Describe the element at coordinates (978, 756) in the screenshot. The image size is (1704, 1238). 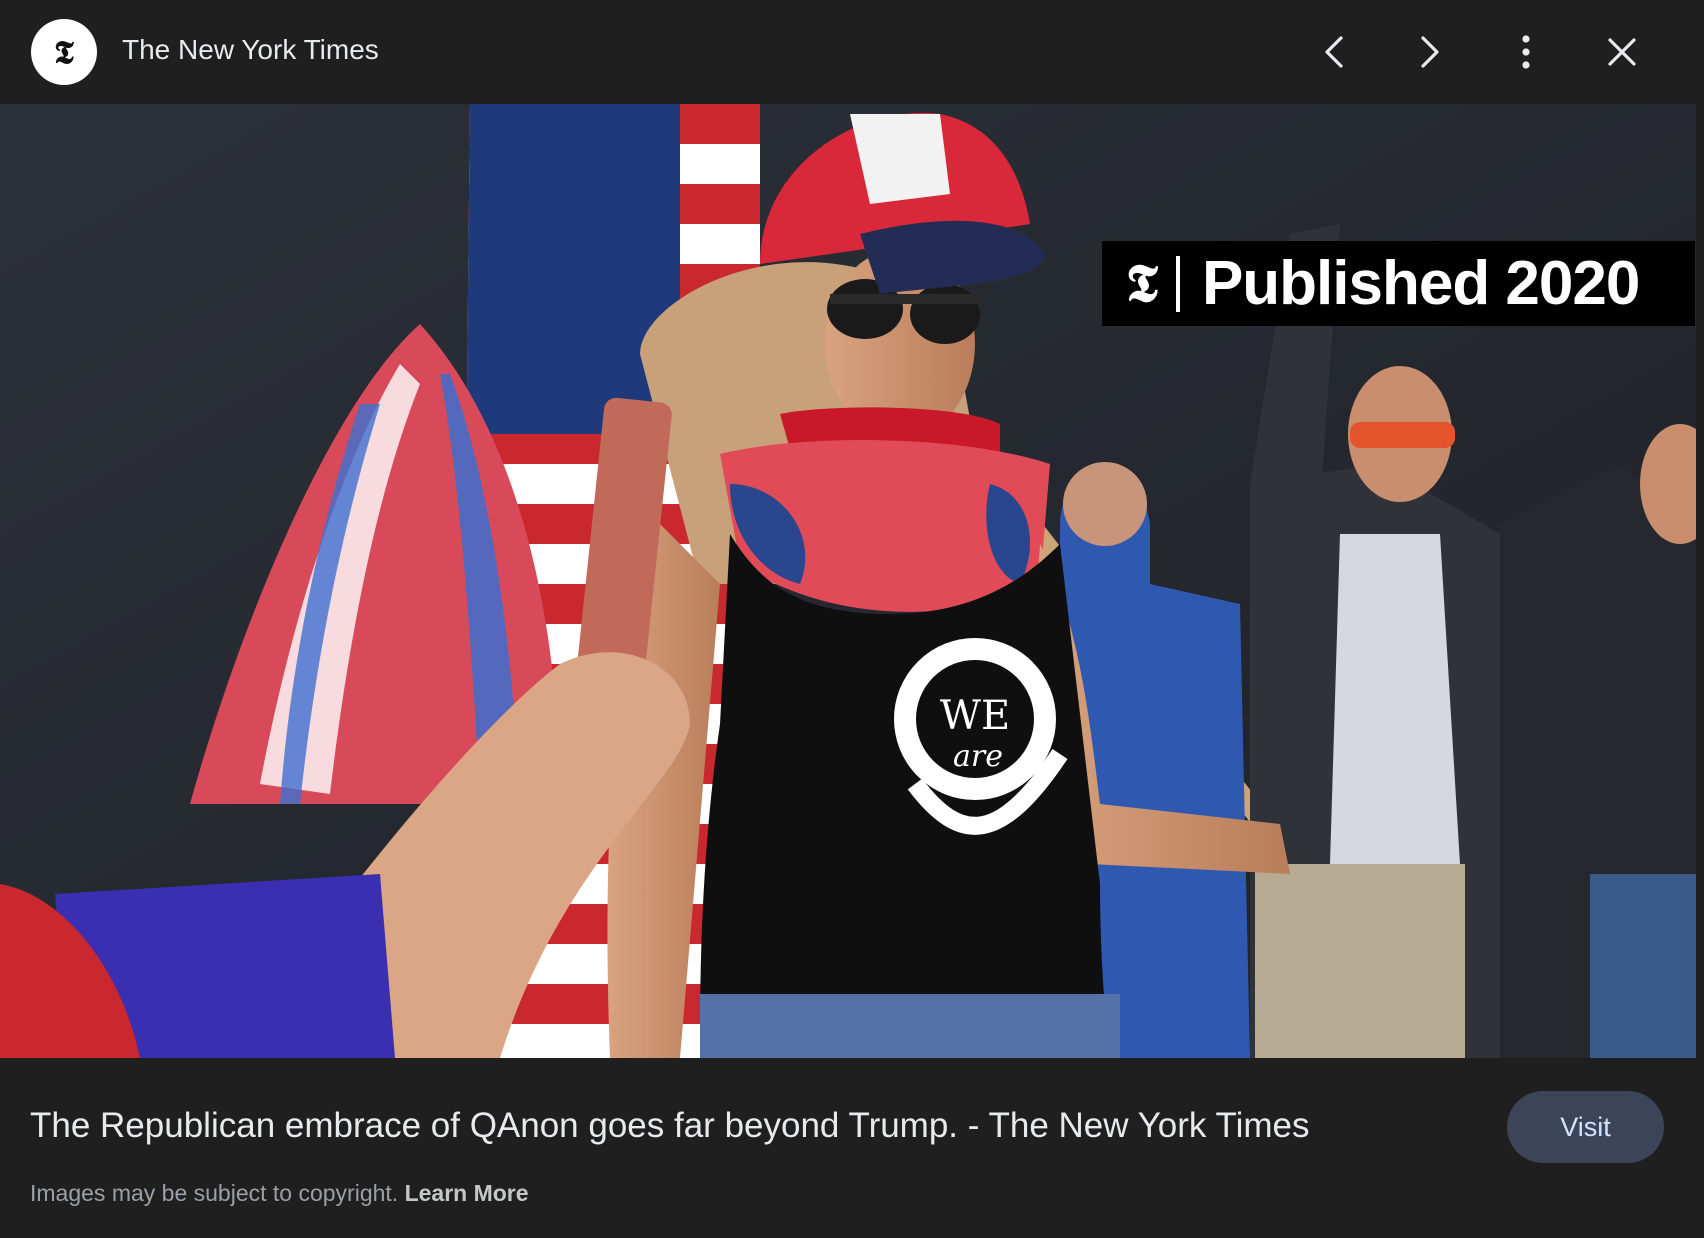
I see `shirt-text-are: are` at that location.